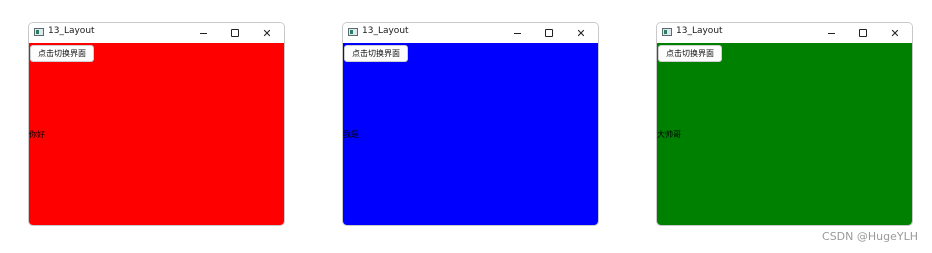  I want to click on content-label: 你好, so click(37, 134).